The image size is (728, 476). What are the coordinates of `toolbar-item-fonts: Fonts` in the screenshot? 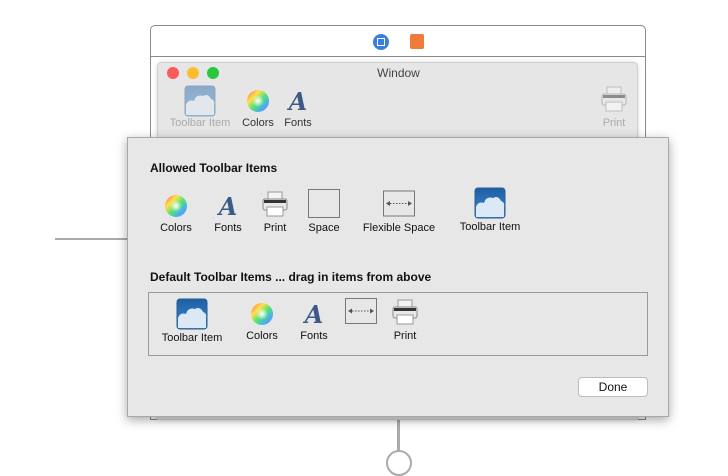 It's located at (298, 109).